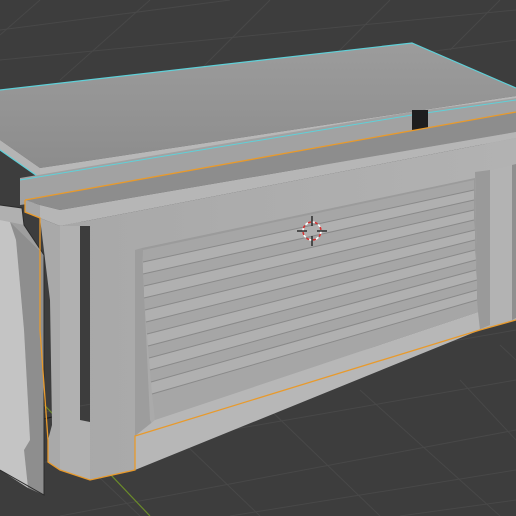 The height and width of the screenshot is (516, 516). Describe the element at coordinates (22, 350) in the screenshot. I see `left-pillar` at that location.